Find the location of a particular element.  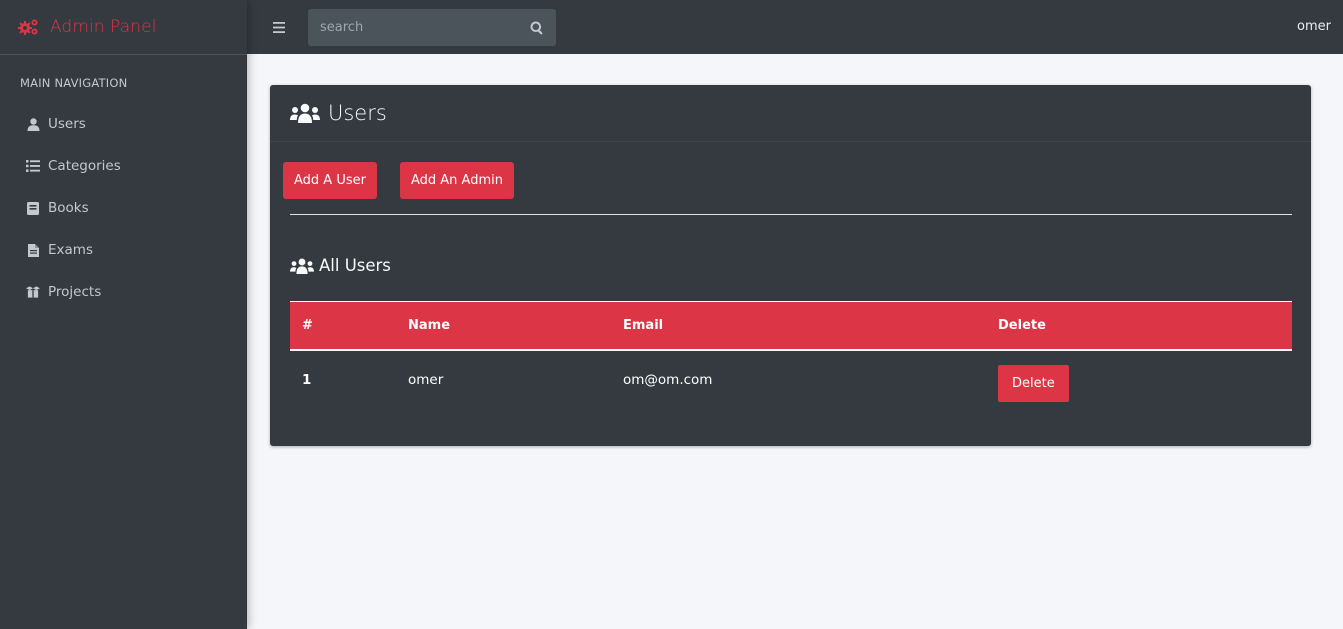

user-menu: omer is located at coordinates (1314, 26).